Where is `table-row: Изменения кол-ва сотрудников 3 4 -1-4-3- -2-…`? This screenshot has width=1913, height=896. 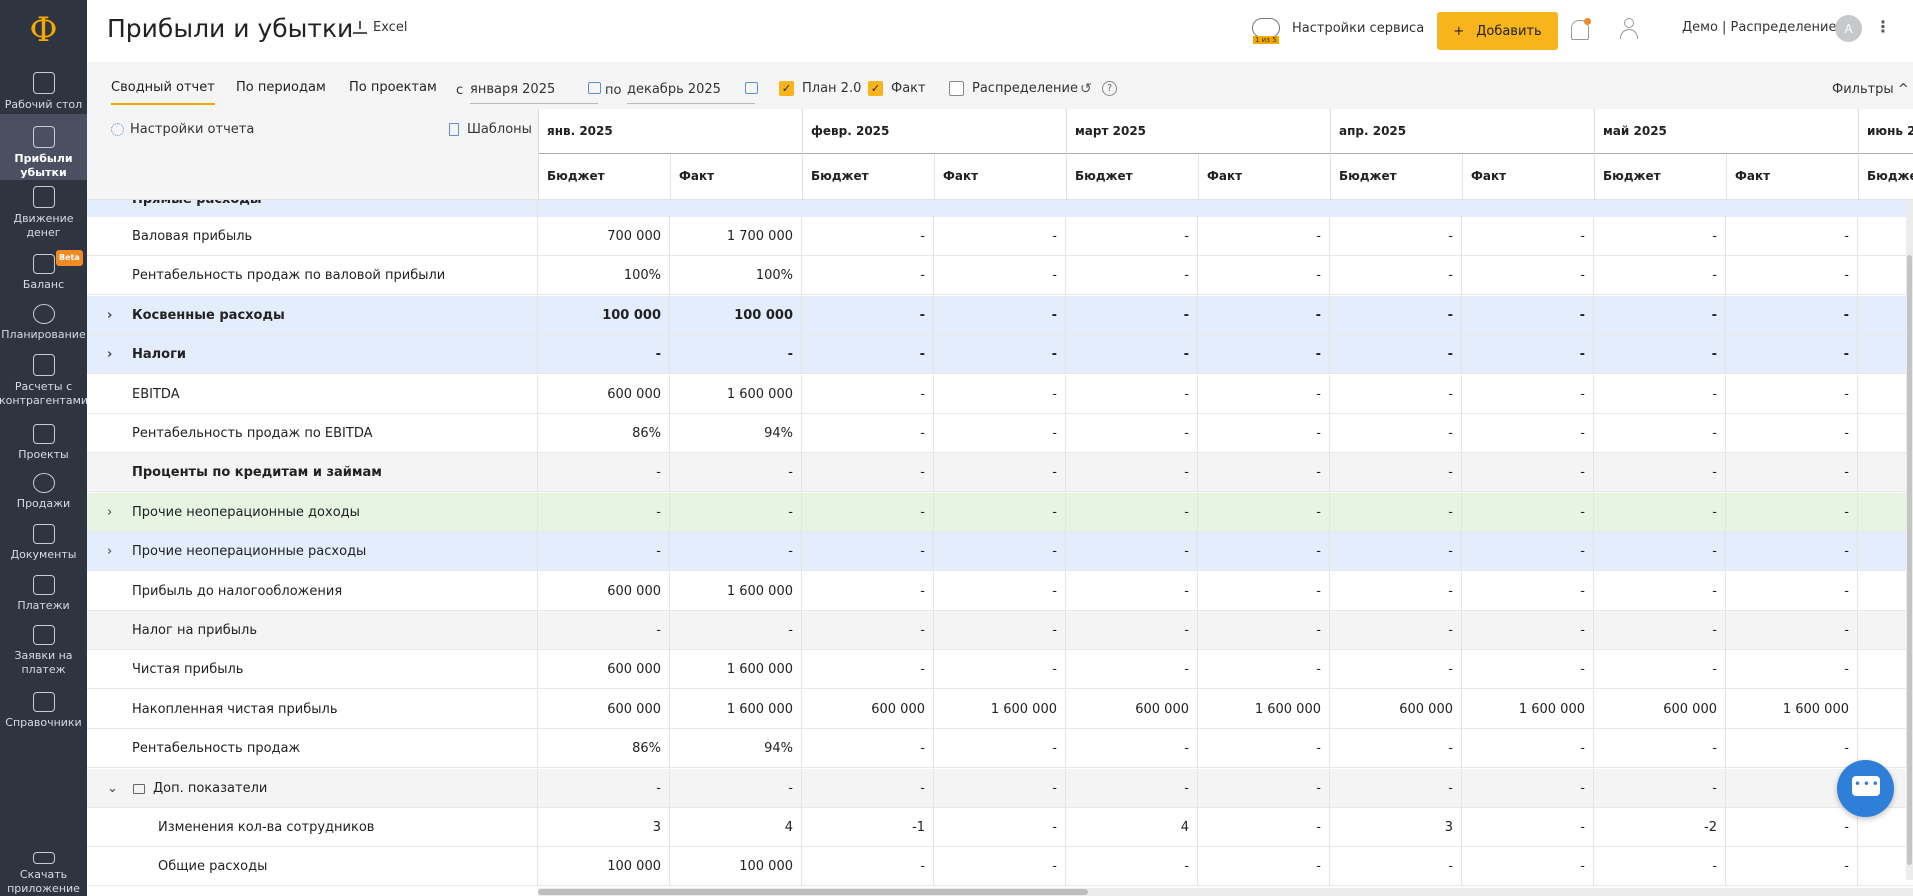
table-row: Изменения кол-ва сотрудников 3 4 -1-4-3- -2-… is located at coordinates (1000, 827).